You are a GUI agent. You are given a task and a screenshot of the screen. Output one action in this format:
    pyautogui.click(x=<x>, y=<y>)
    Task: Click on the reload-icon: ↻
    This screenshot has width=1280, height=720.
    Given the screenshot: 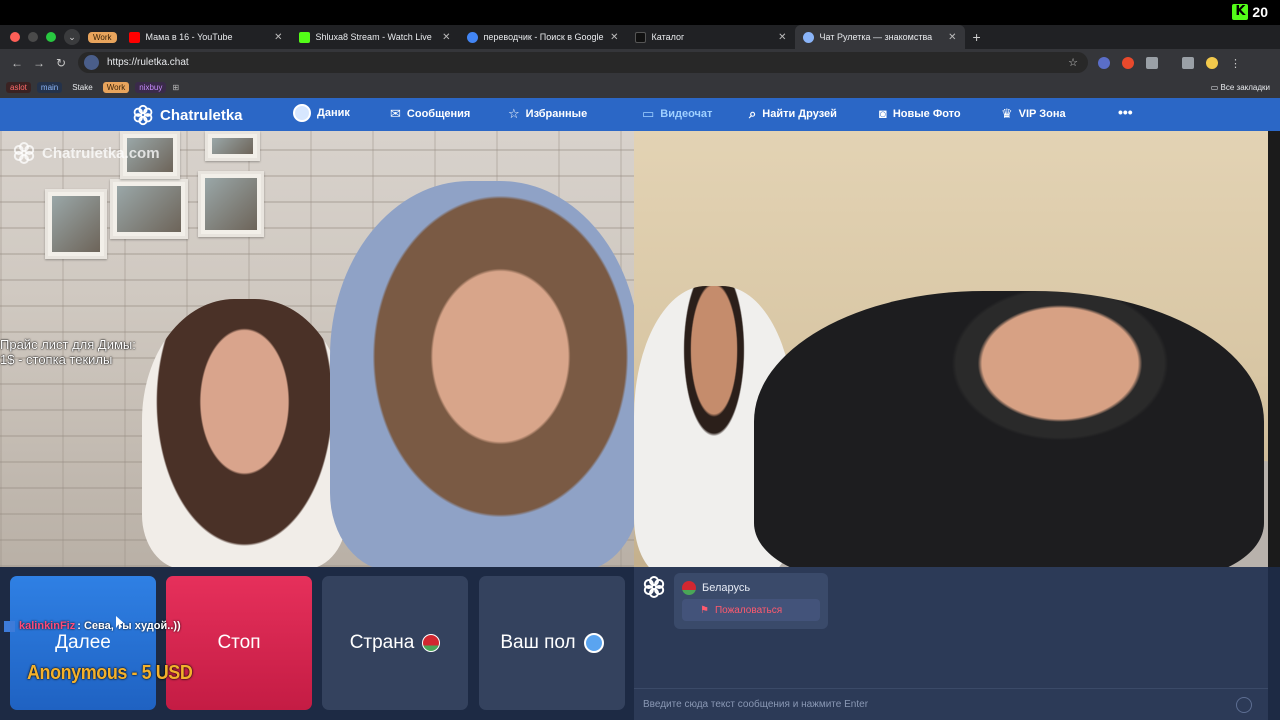 What is the action you would take?
    pyautogui.click(x=61, y=63)
    